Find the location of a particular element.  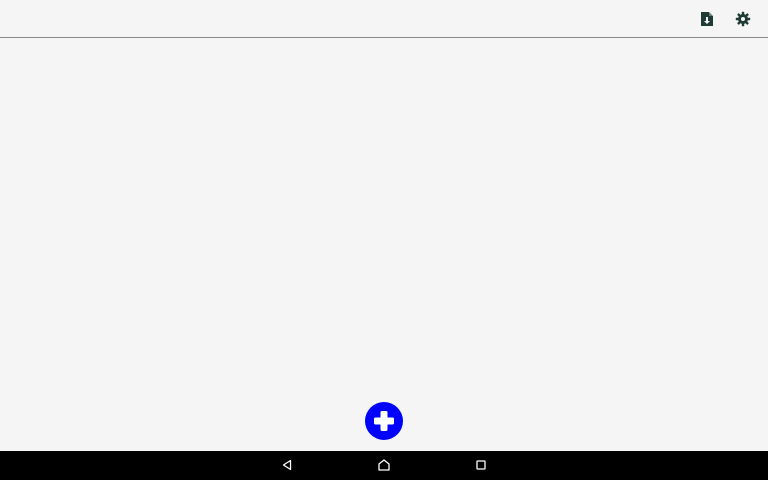

add-button is located at coordinates (384, 421).